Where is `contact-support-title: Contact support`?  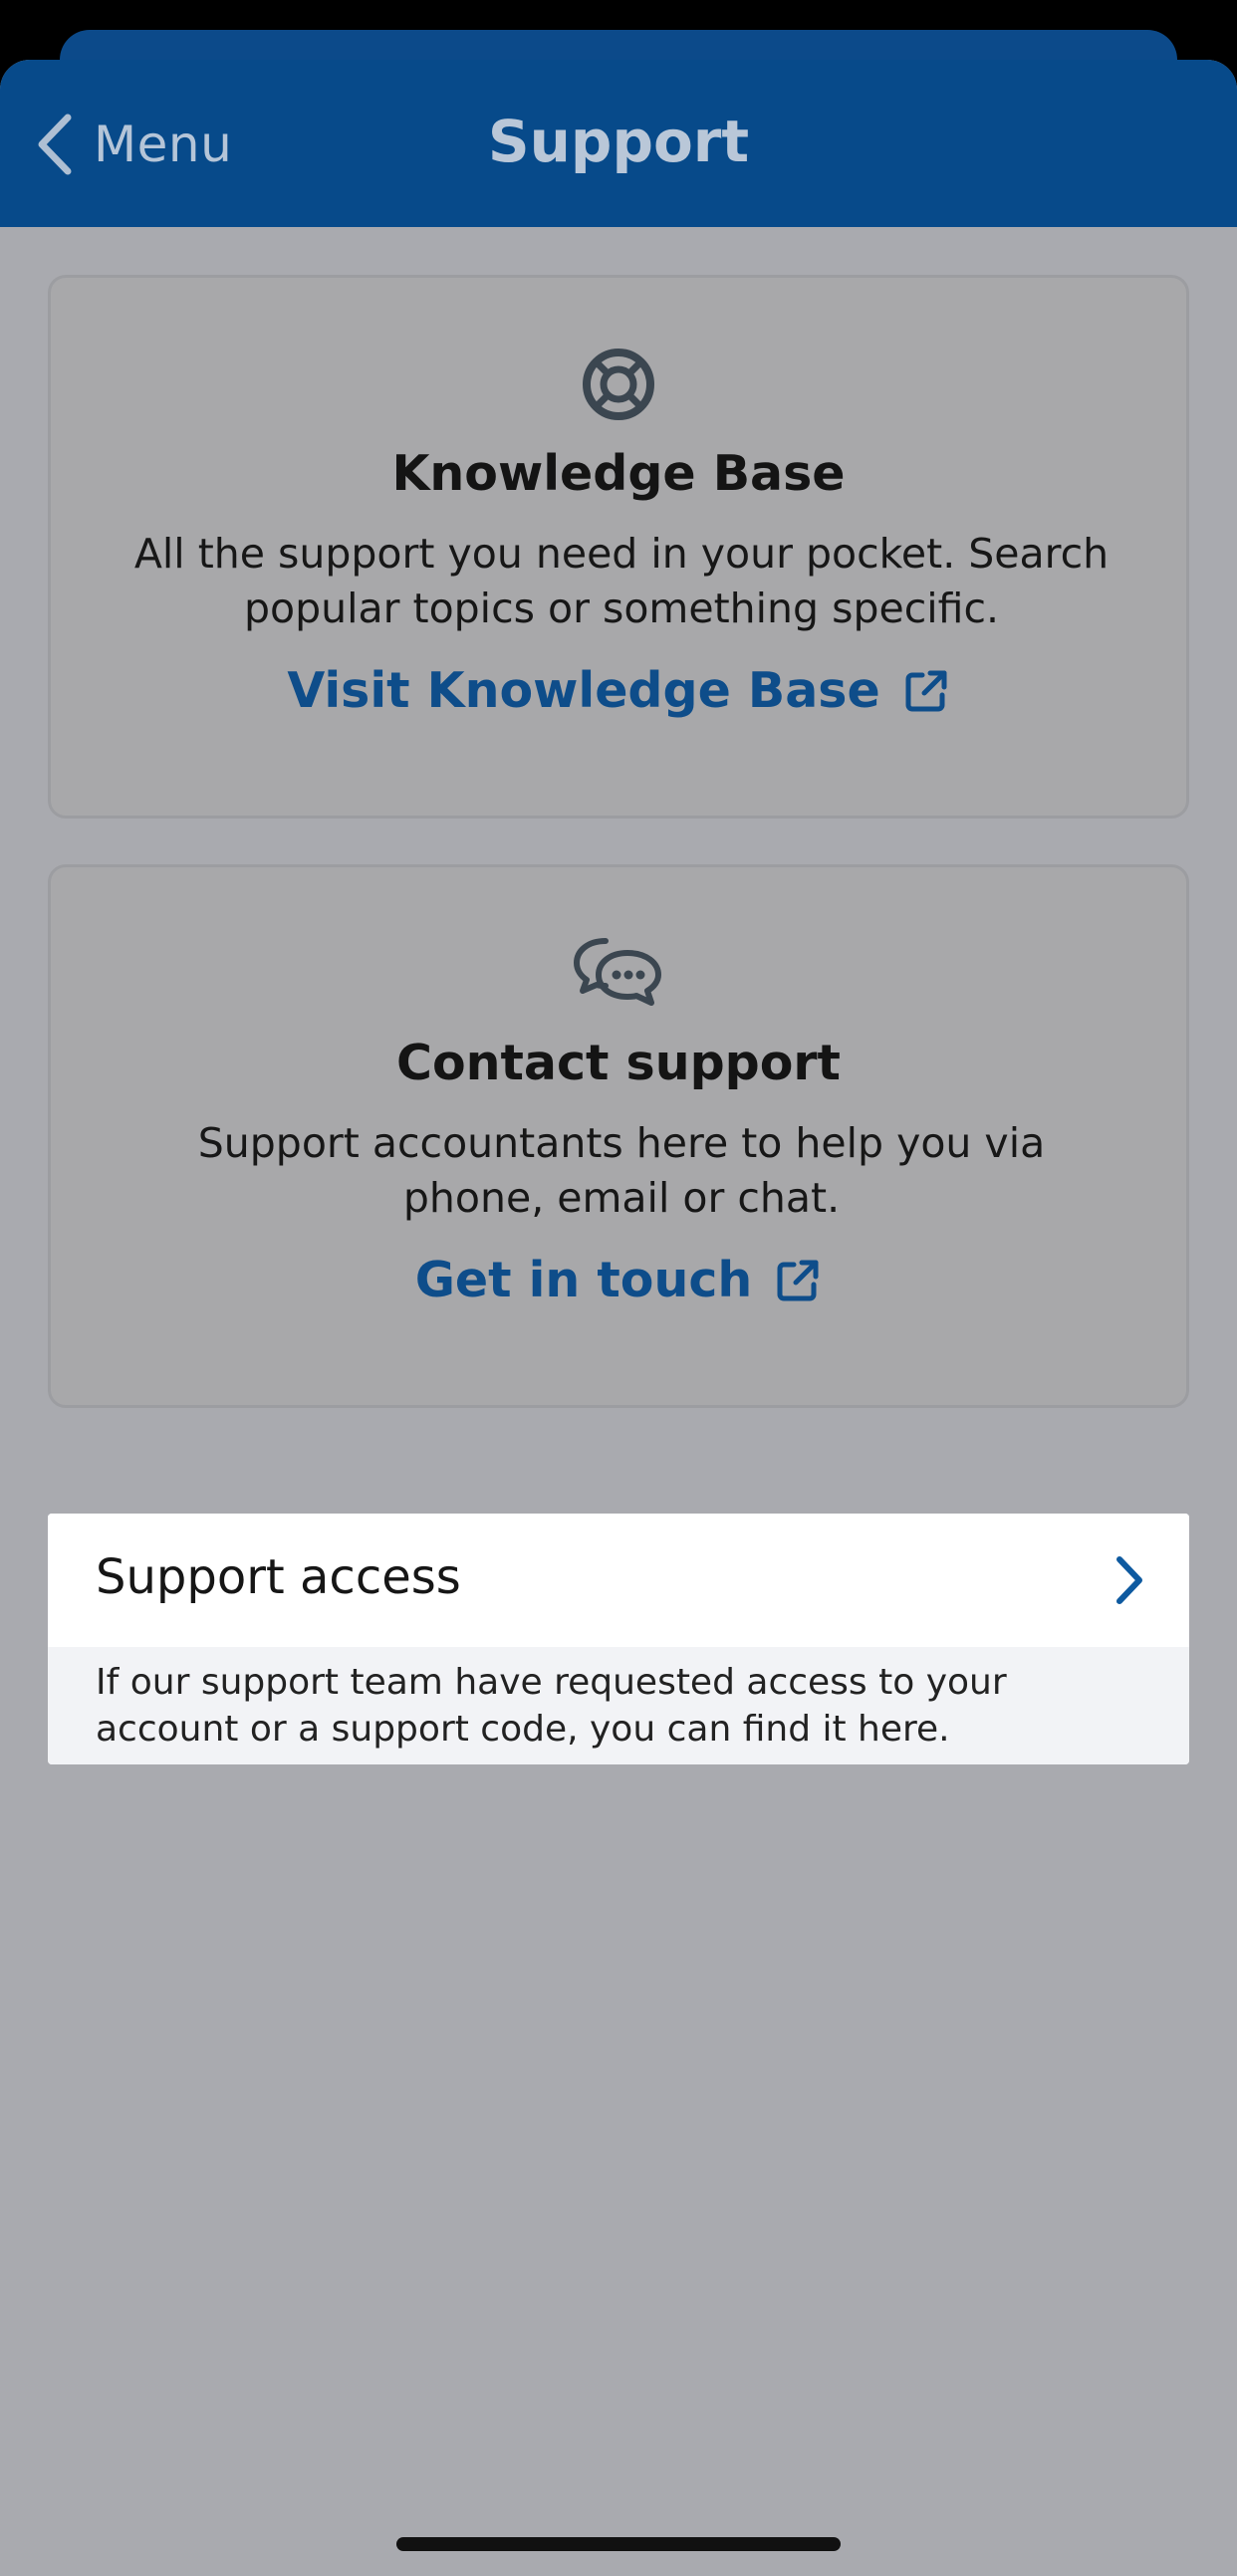
contact-support-title: Contact support is located at coordinates (618, 1063).